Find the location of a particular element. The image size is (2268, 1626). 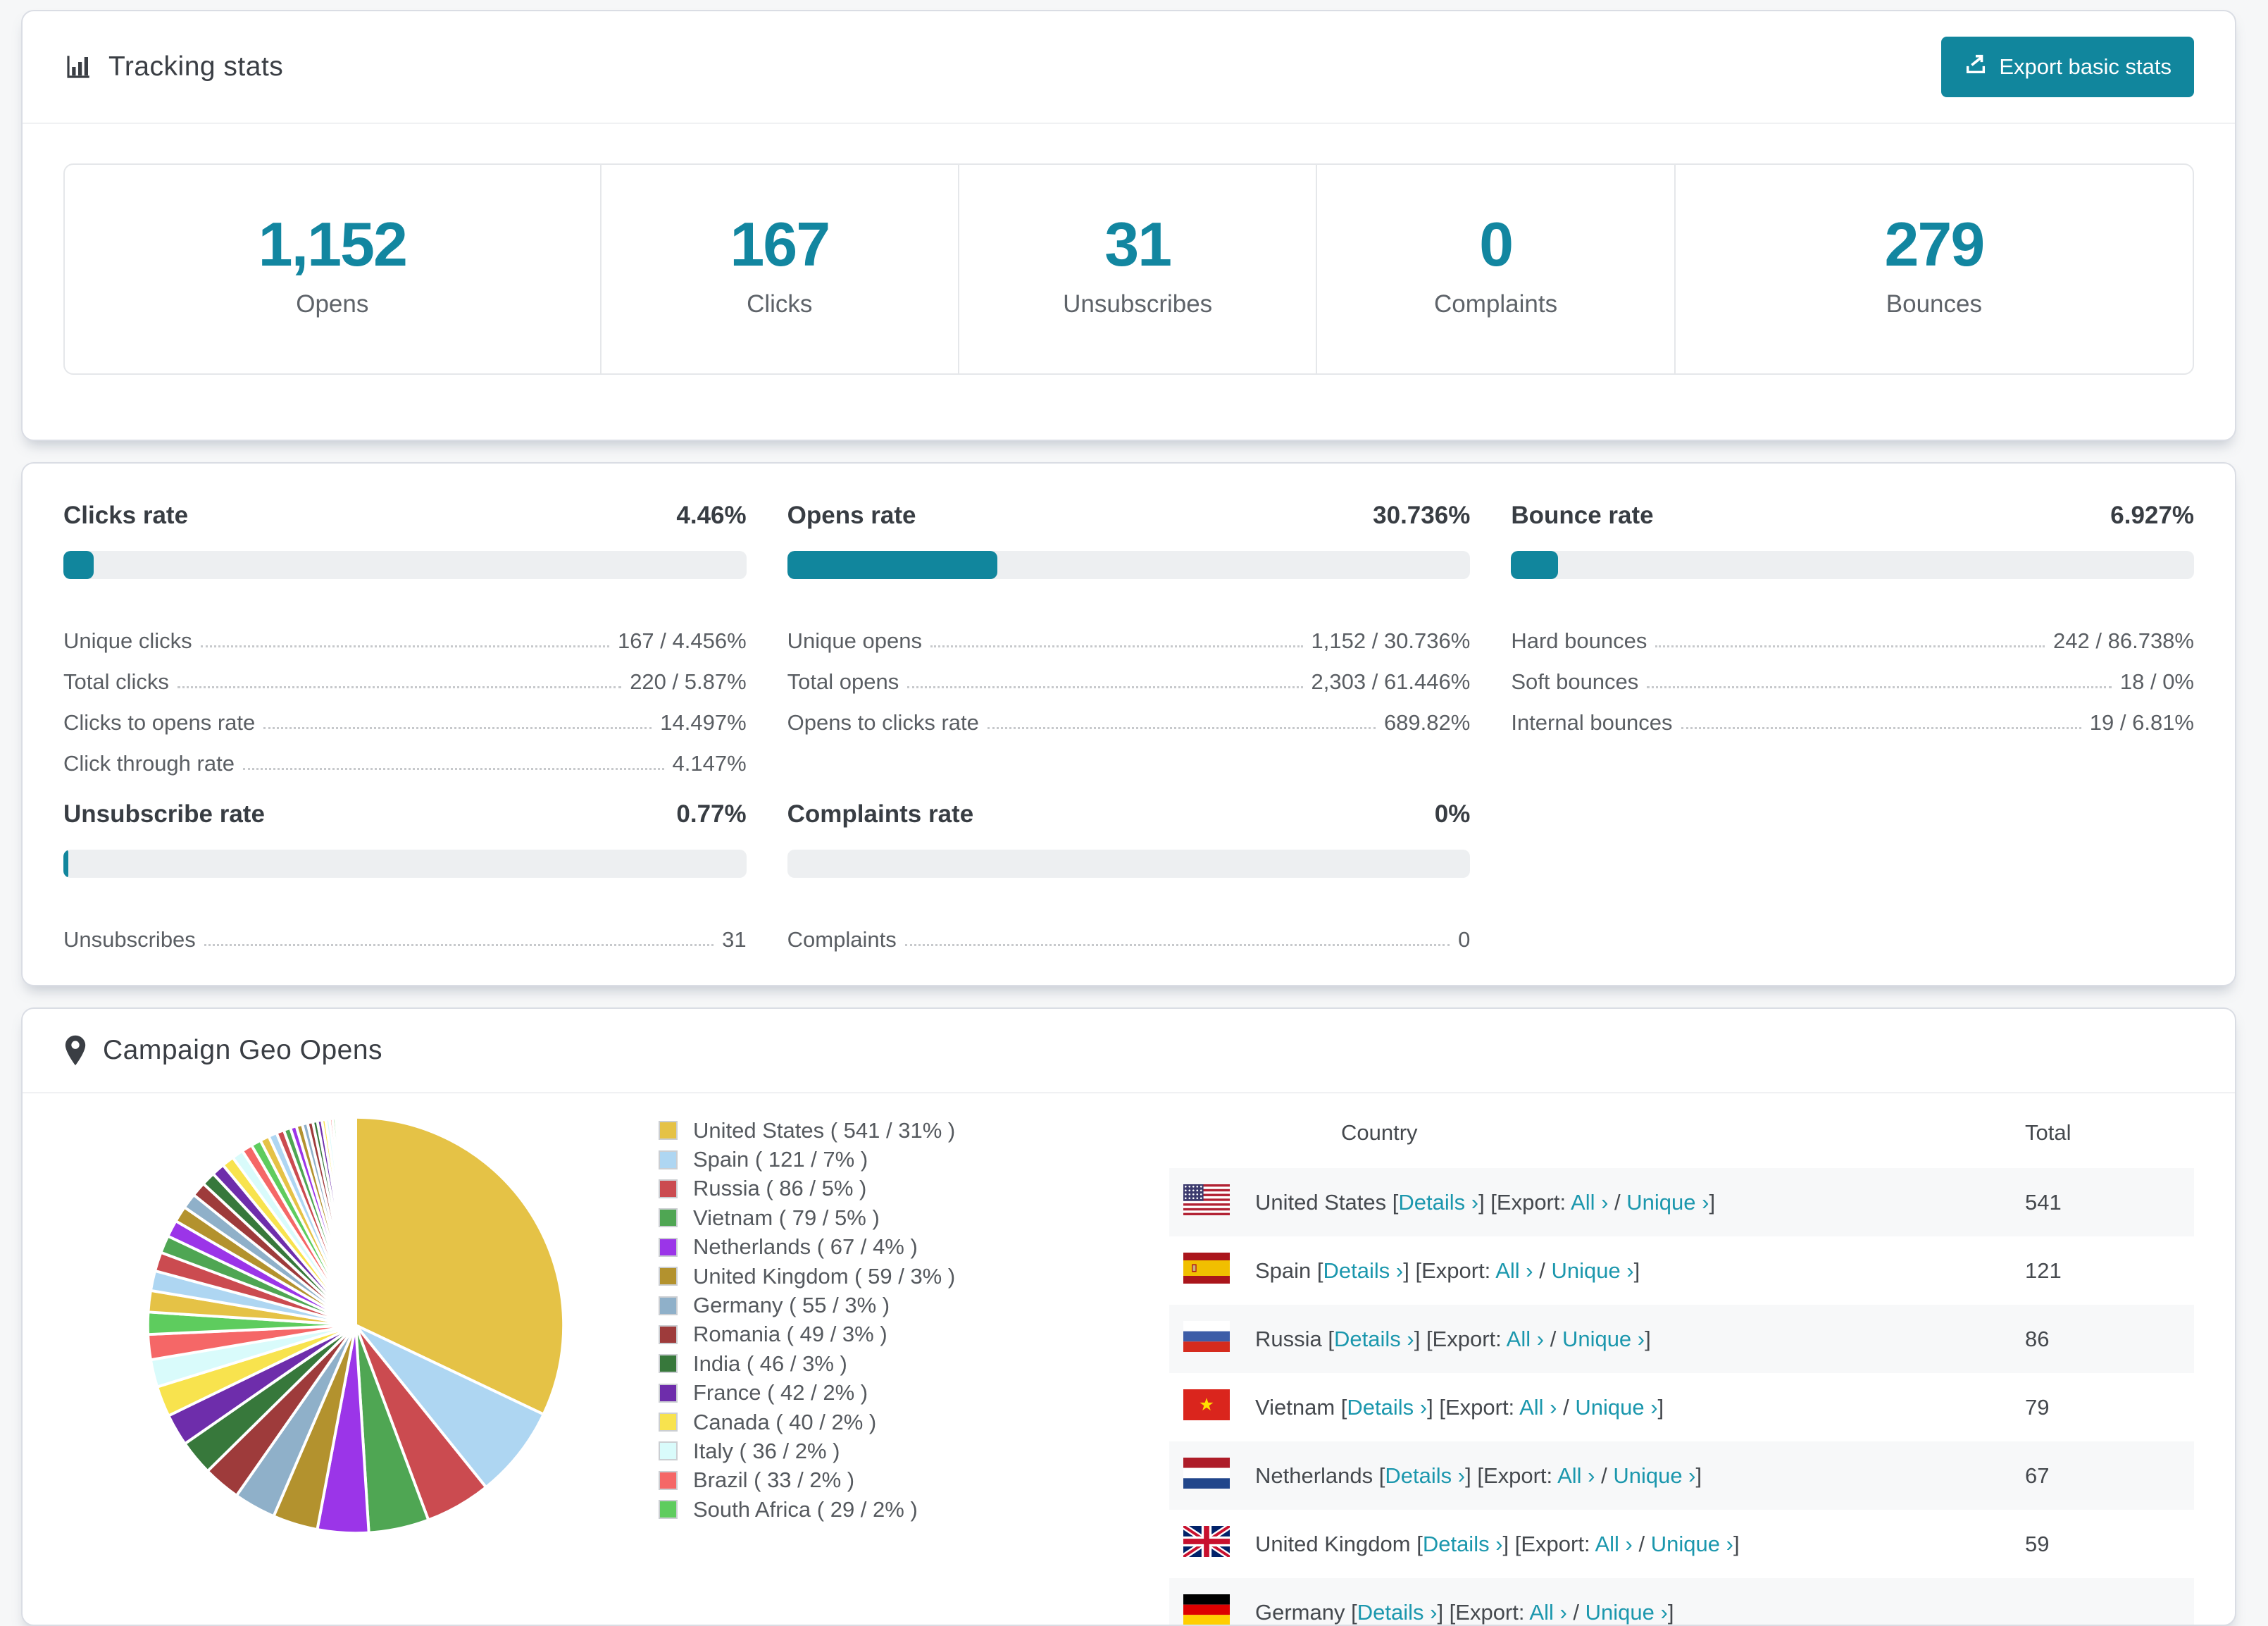

stat-cell: 0 Complaints is located at coordinates (1495, 269).